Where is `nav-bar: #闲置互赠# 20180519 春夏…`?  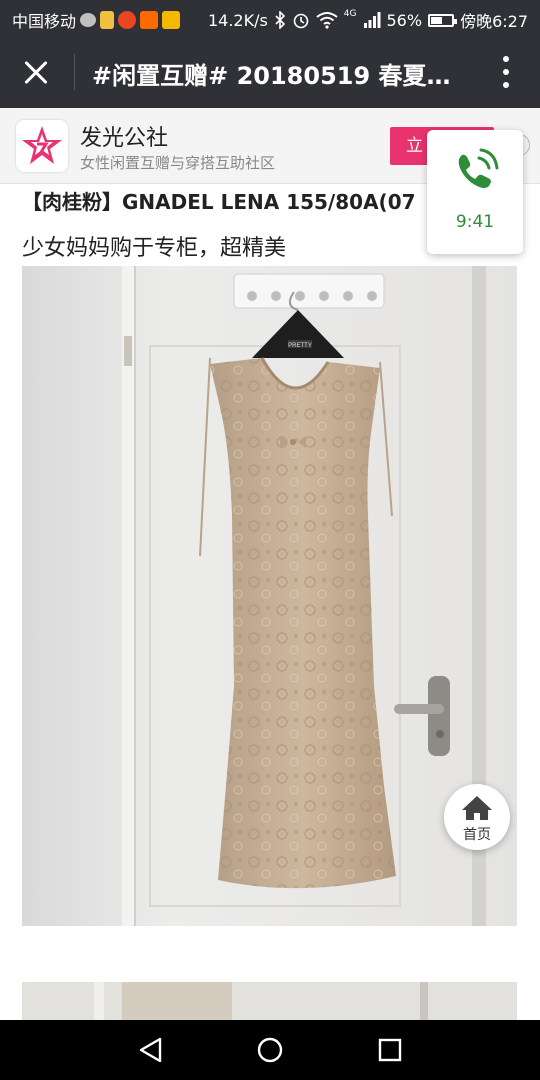 nav-bar: #闲置互赠# 20180519 春夏… is located at coordinates (270, 72).